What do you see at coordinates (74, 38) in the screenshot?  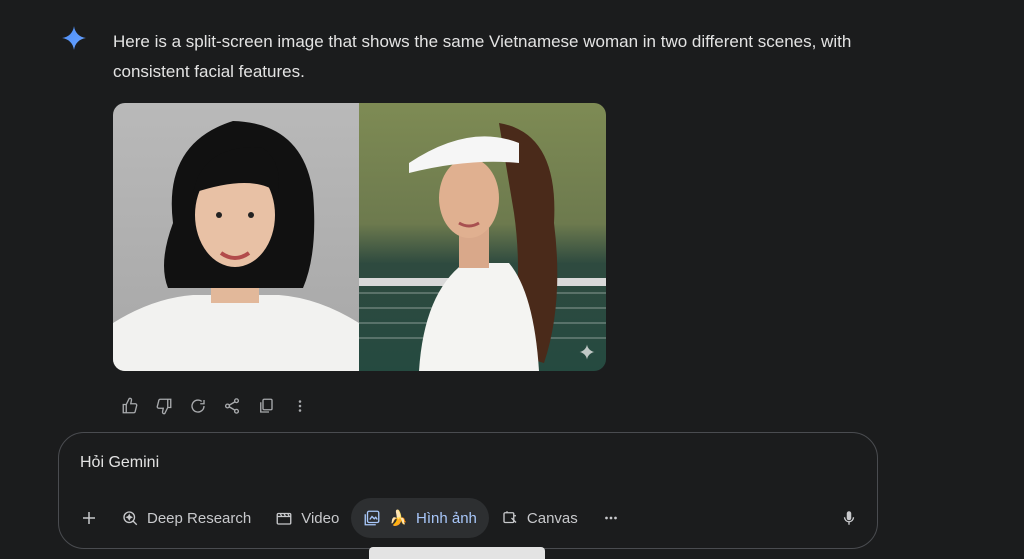 I see `gemini-sparkle-icon` at bounding box center [74, 38].